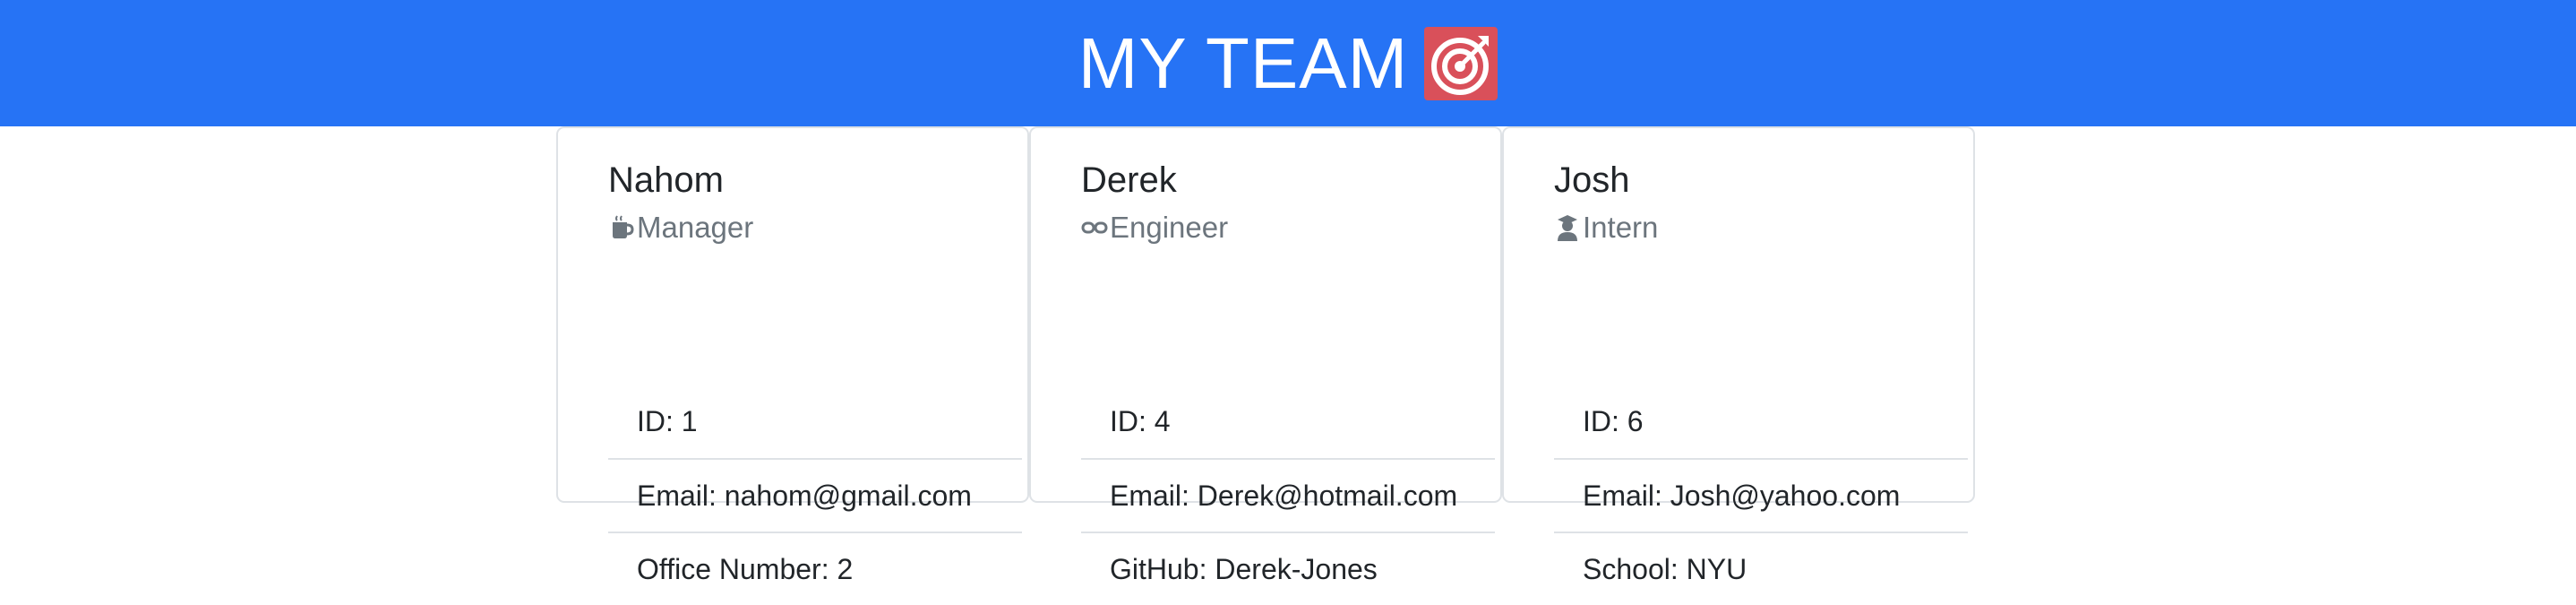  What do you see at coordinates (621, 227) in the screenshot?
I see `coffee-mug-icon` at bounding box center [621, 227].